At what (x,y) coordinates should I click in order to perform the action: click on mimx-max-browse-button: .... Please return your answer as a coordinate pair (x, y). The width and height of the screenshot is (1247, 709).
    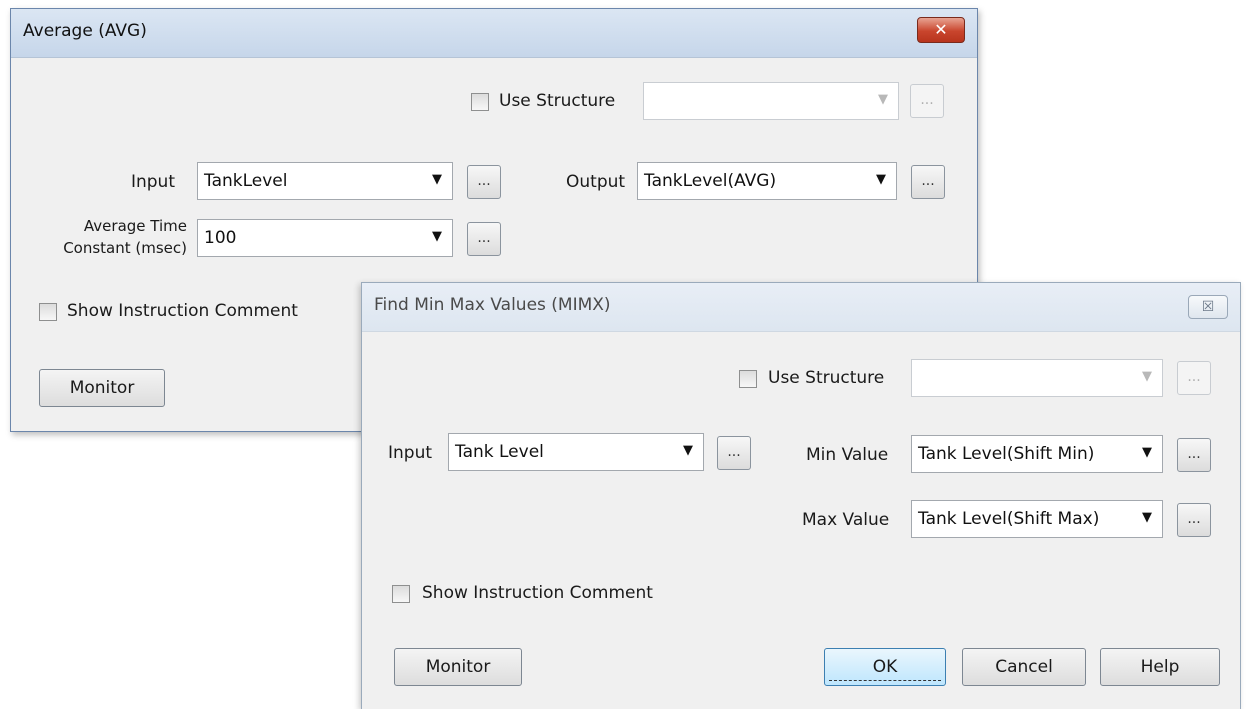
    Looking at the image, I should click on (1194, 520).